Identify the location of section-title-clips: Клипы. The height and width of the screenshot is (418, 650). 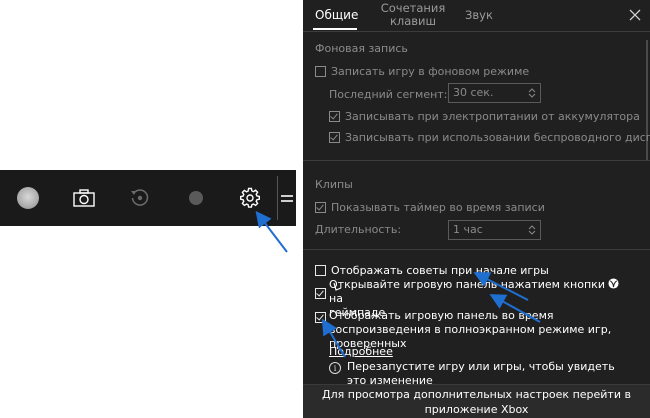
(334, 184).